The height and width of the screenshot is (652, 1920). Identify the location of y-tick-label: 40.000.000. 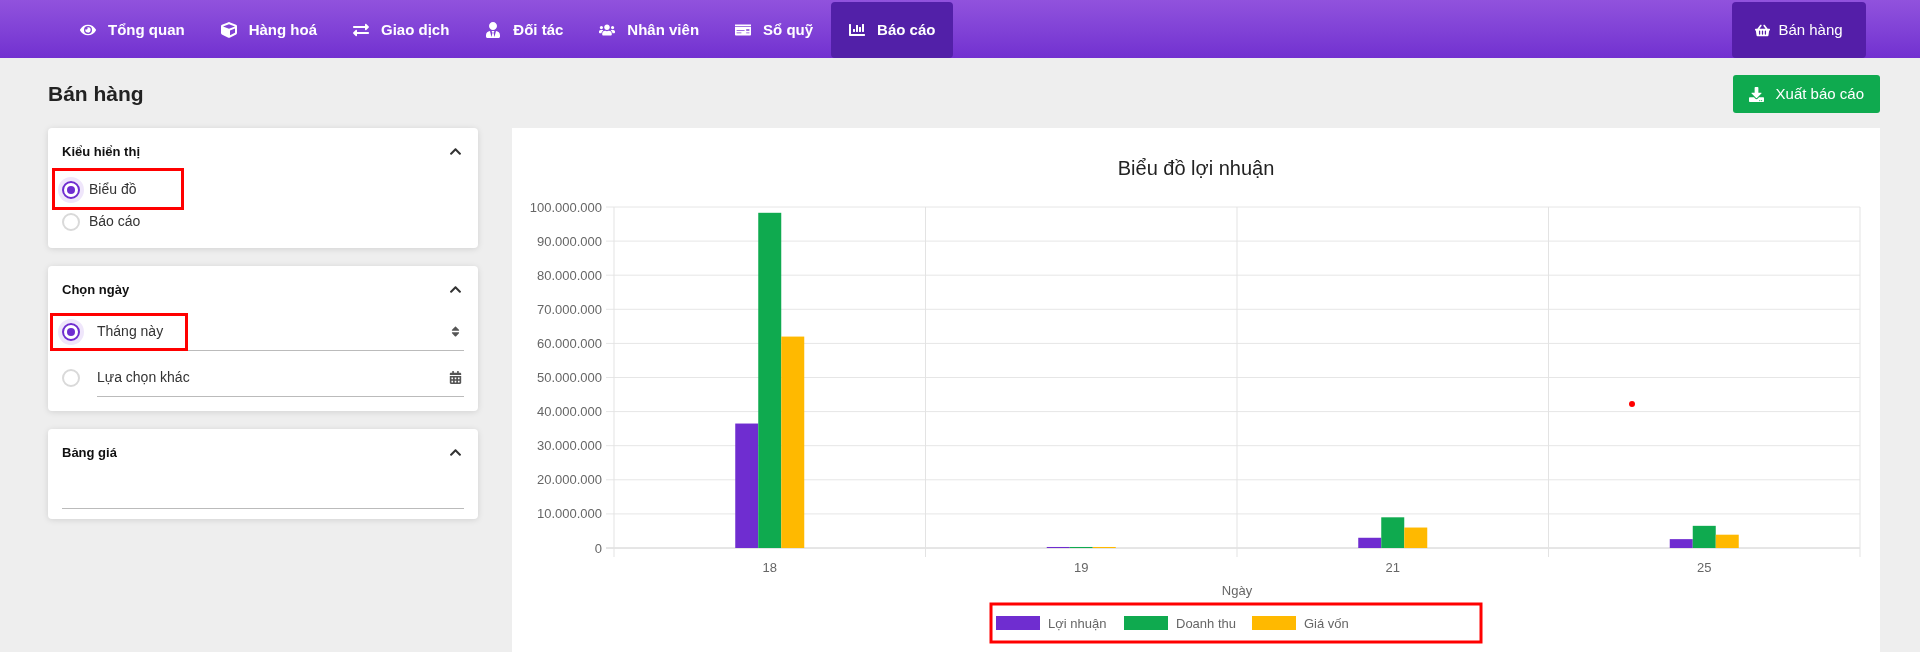
(569, 412).